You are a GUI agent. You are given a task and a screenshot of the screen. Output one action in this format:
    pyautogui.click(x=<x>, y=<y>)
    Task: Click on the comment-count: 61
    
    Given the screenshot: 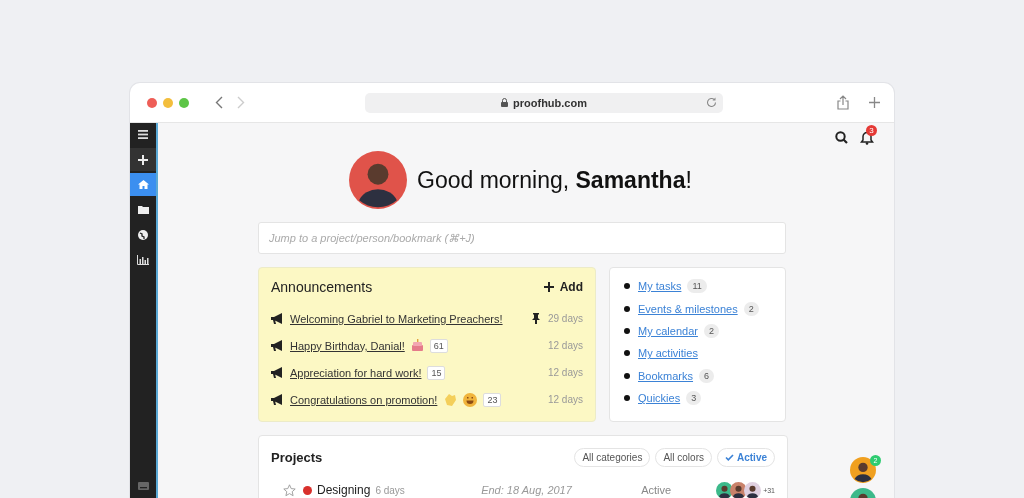 What is the action you would take?
    pyautogui.click(x=438, y=345)
    